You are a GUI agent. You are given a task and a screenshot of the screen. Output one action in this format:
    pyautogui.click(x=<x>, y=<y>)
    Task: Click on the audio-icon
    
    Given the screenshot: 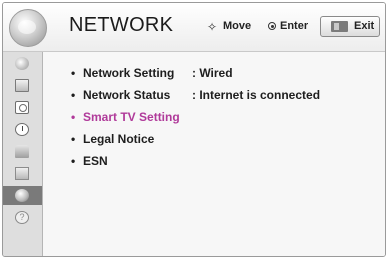 What is the action you would take?
    pyautogui.click(x=22, y=107)
    